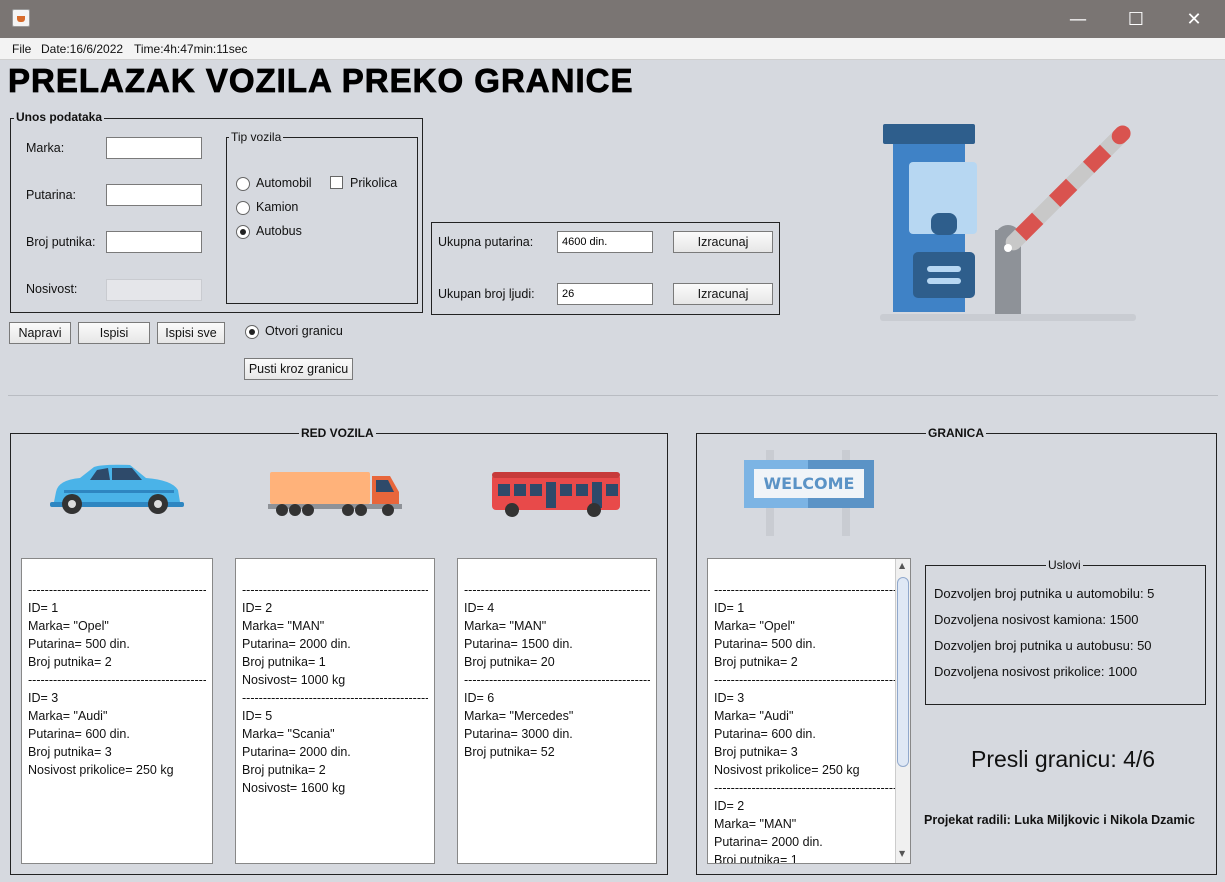 The height and width of the screenshot is (882, 1225). Describe the element at coordinates (114, 333) in the screenshot. I see `ispisi-button: Ispisi` at that location.